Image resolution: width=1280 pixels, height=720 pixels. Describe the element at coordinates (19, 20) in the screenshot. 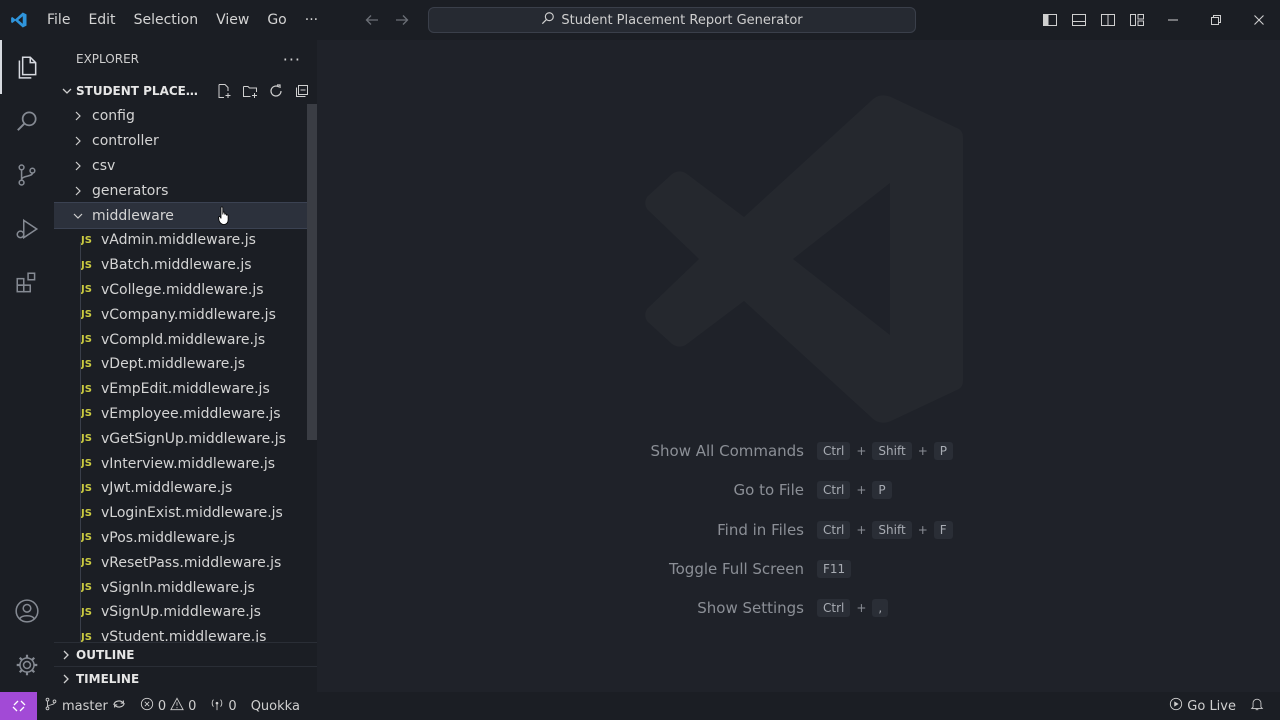

I see `vscode-logo-icon` at that location.